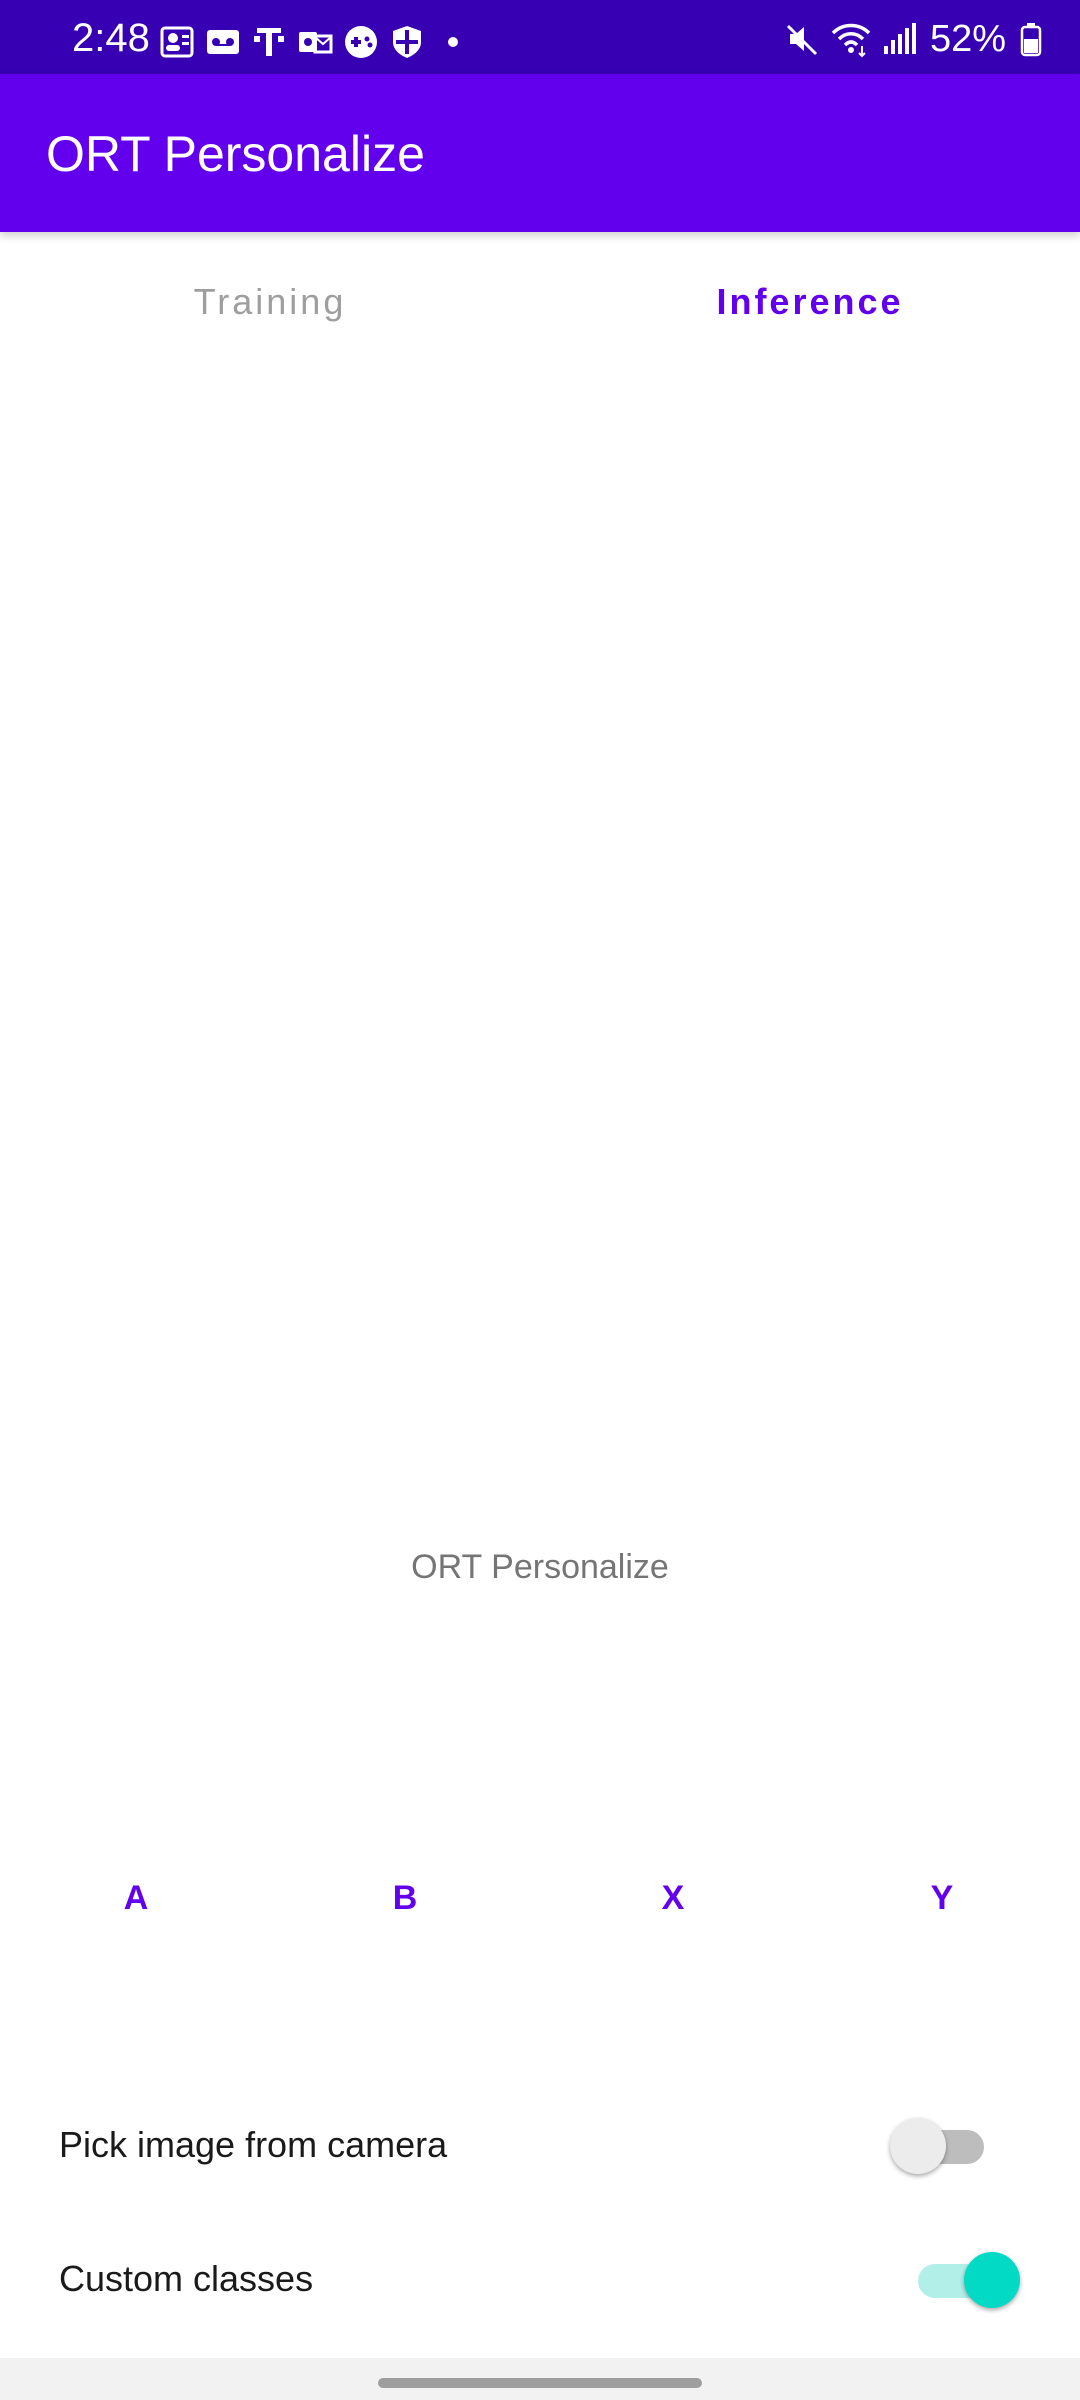  What do you see at coordinates (1031, 39) in the screenshot?
I see `battery-icon` at bounding box center [1031, 39].